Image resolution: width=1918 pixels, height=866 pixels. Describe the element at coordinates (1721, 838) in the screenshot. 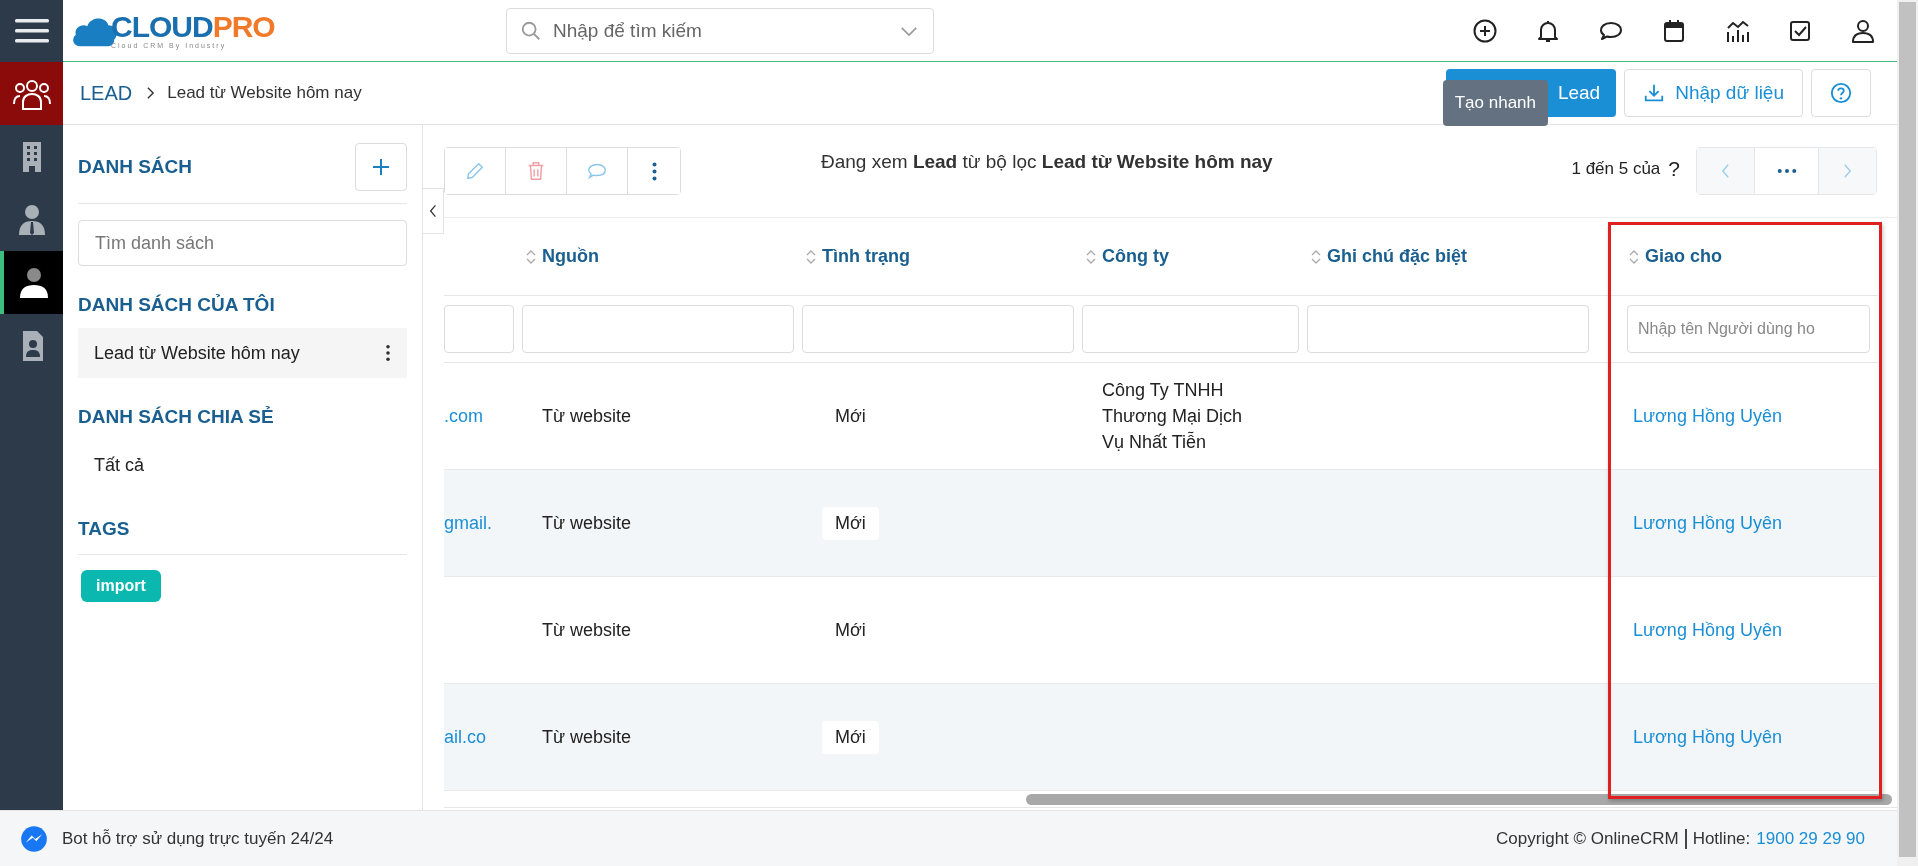

I see `hotline-label: Hotline:` at that location.